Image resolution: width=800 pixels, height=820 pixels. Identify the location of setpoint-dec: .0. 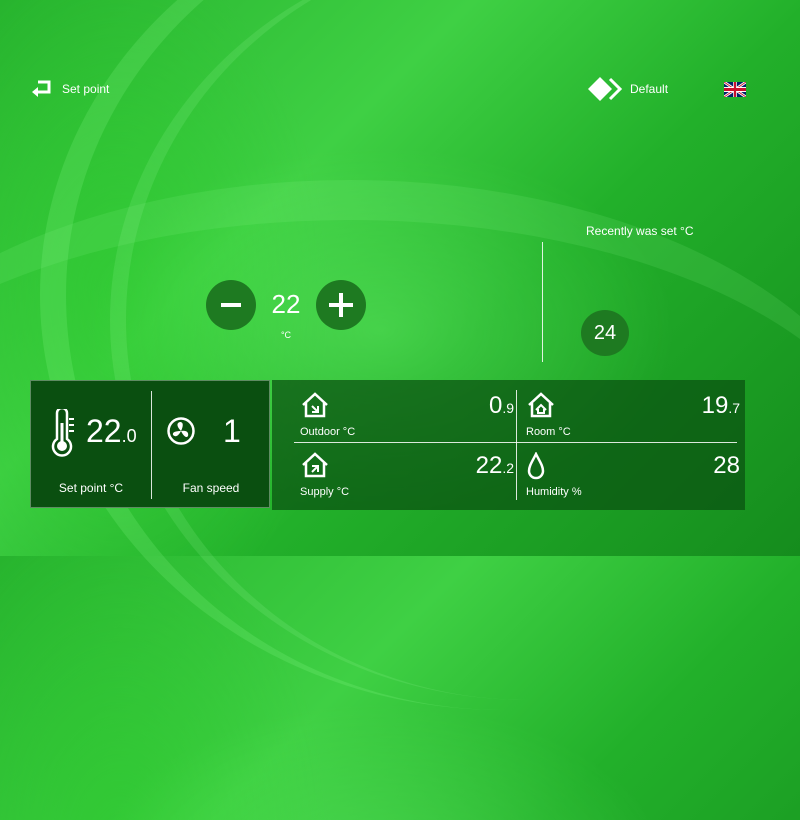
(129, 436).